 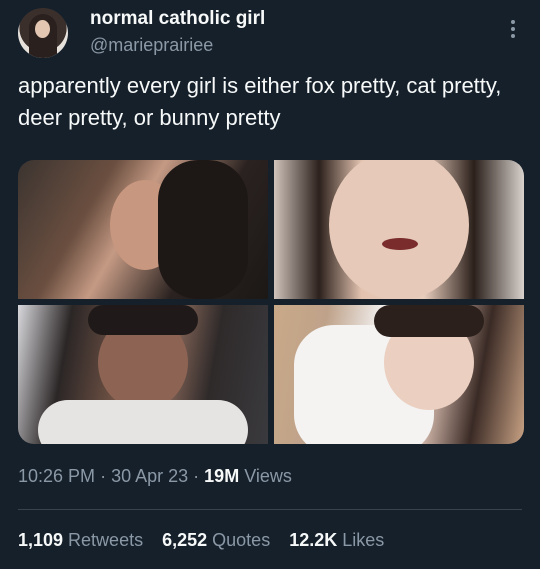 What do you see at coordinates (177, 19) in the screenshot?
I see `author-name: normal catholic girl` at bounding box center [177, 19].